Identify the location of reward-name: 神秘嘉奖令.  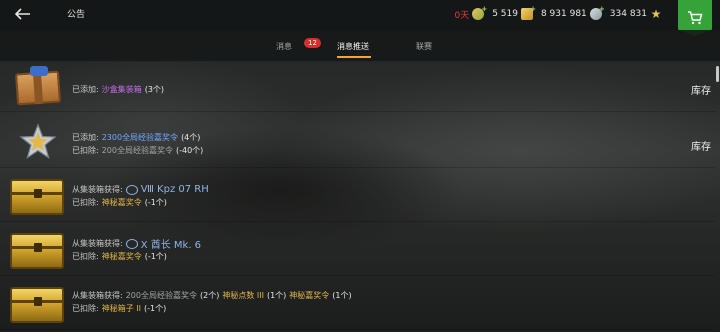
(309, 295).